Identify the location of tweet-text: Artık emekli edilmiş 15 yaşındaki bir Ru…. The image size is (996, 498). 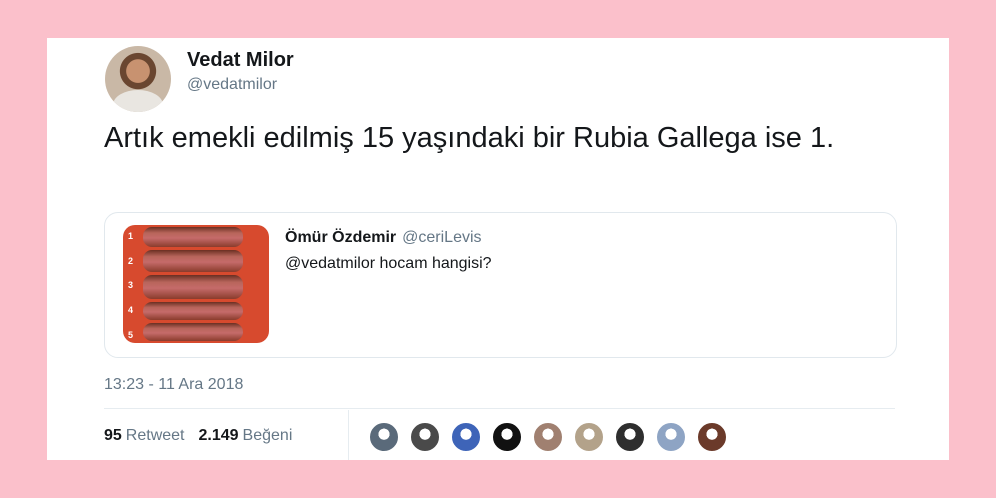
(469, 138).